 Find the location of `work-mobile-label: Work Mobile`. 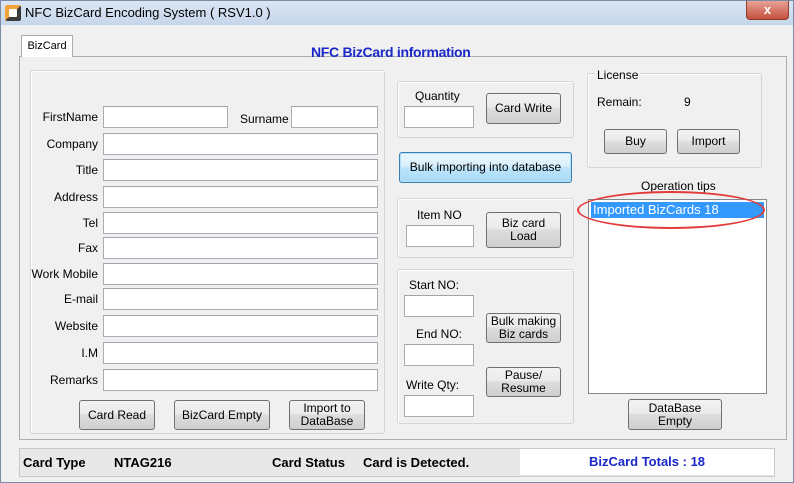

work-mobile-label: Work Mobile is located at coordinates (64, 274).